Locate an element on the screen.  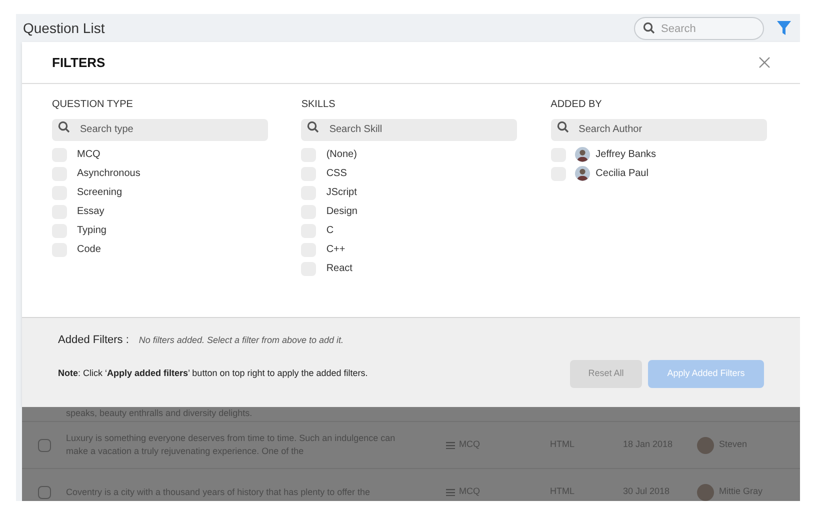
added-filters-label: Added Filters : is located at coordinates (93, 340).